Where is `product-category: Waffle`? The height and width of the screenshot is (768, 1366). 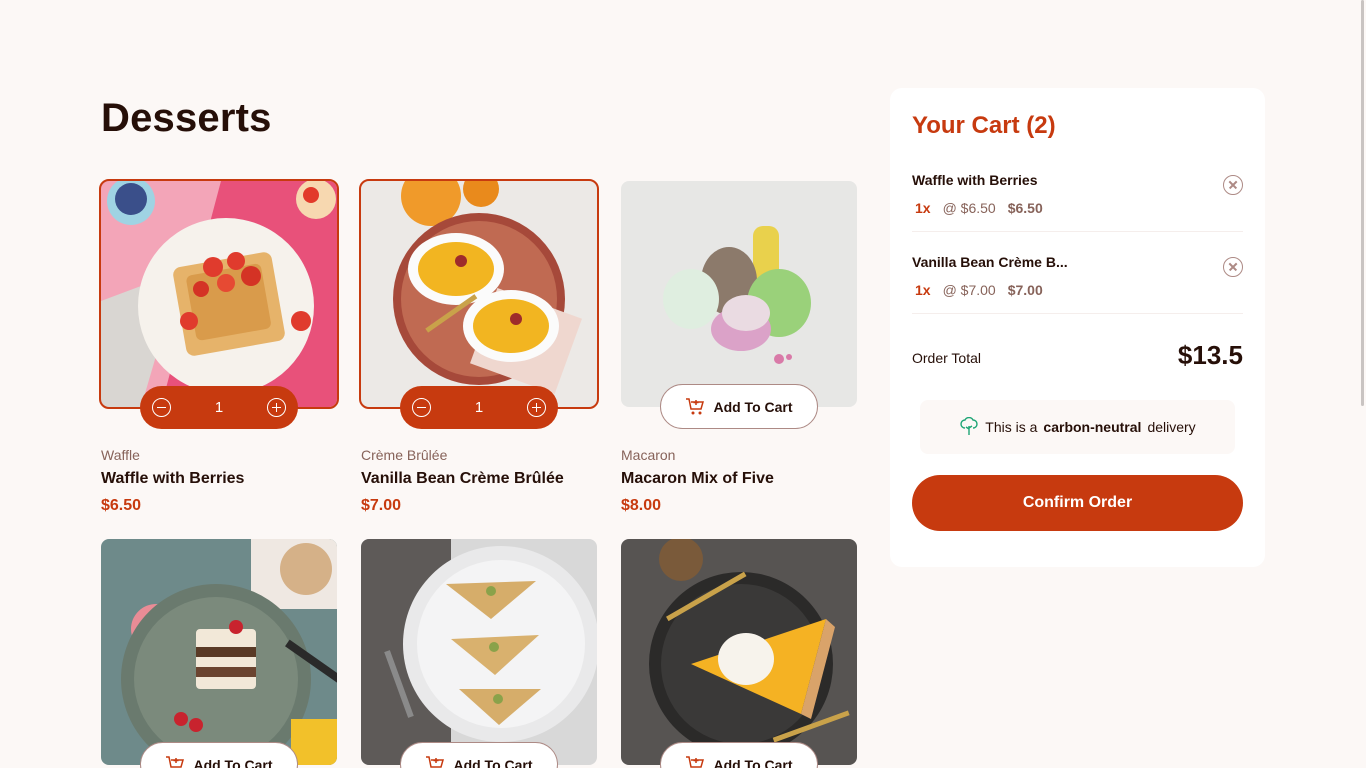
product-category: Waffle is located at coordinates (120, 455).